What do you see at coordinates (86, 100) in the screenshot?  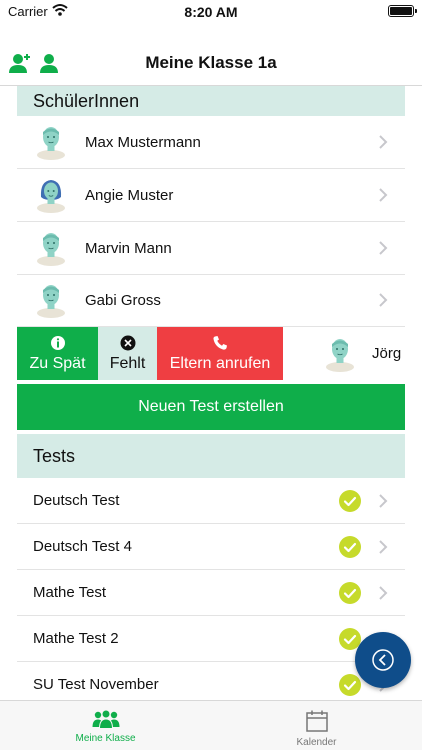 I see `students-section-title: SchülerInnen` at bounding box center [86, 100].